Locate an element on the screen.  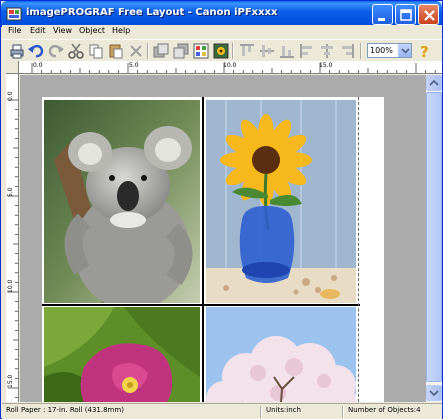
toolbar: 100% ? is located at coordinates (222, 50).